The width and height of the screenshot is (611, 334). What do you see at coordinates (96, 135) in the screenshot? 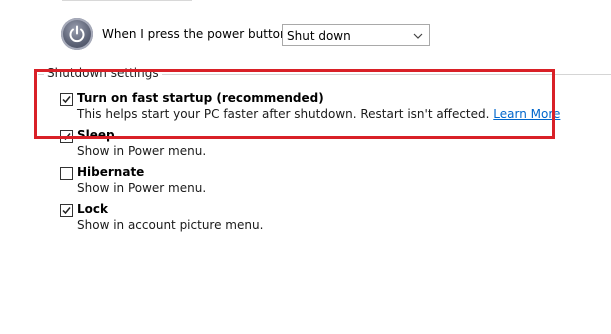
I see `sleep-label: Sleep` at bounding box center [96, 135].